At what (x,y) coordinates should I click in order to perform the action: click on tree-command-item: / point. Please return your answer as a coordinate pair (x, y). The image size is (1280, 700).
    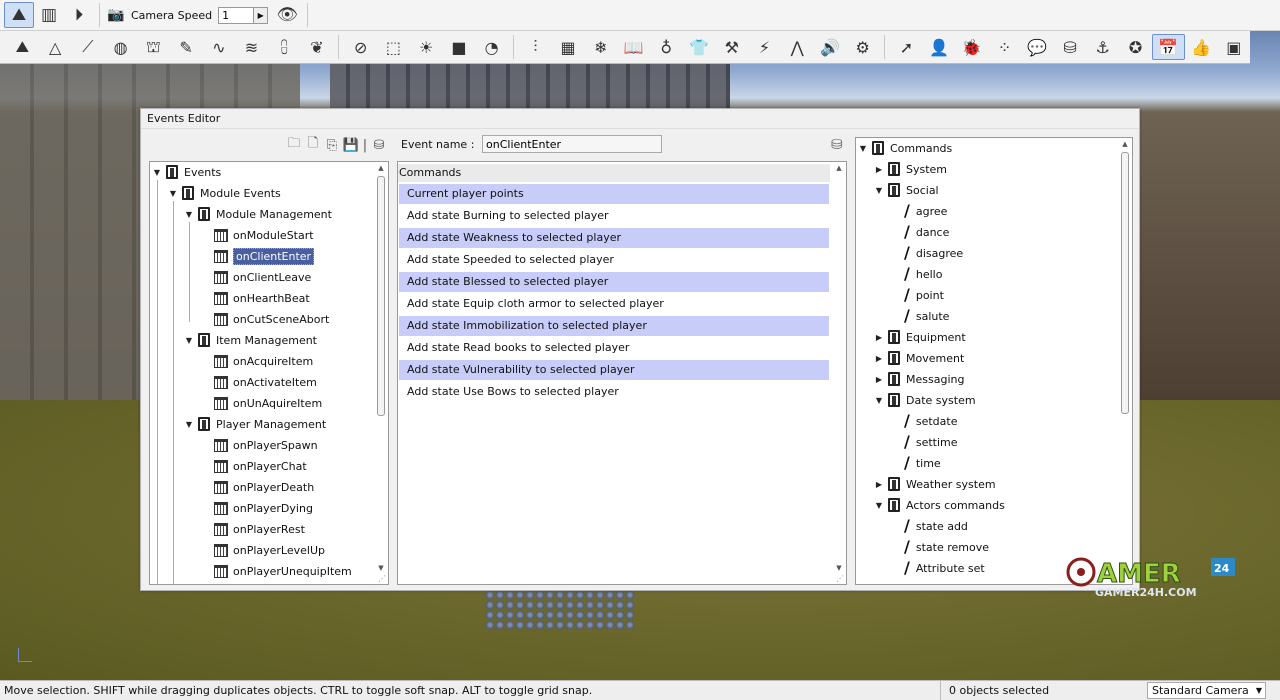
    Looking at the image, I should click on (924, 295).